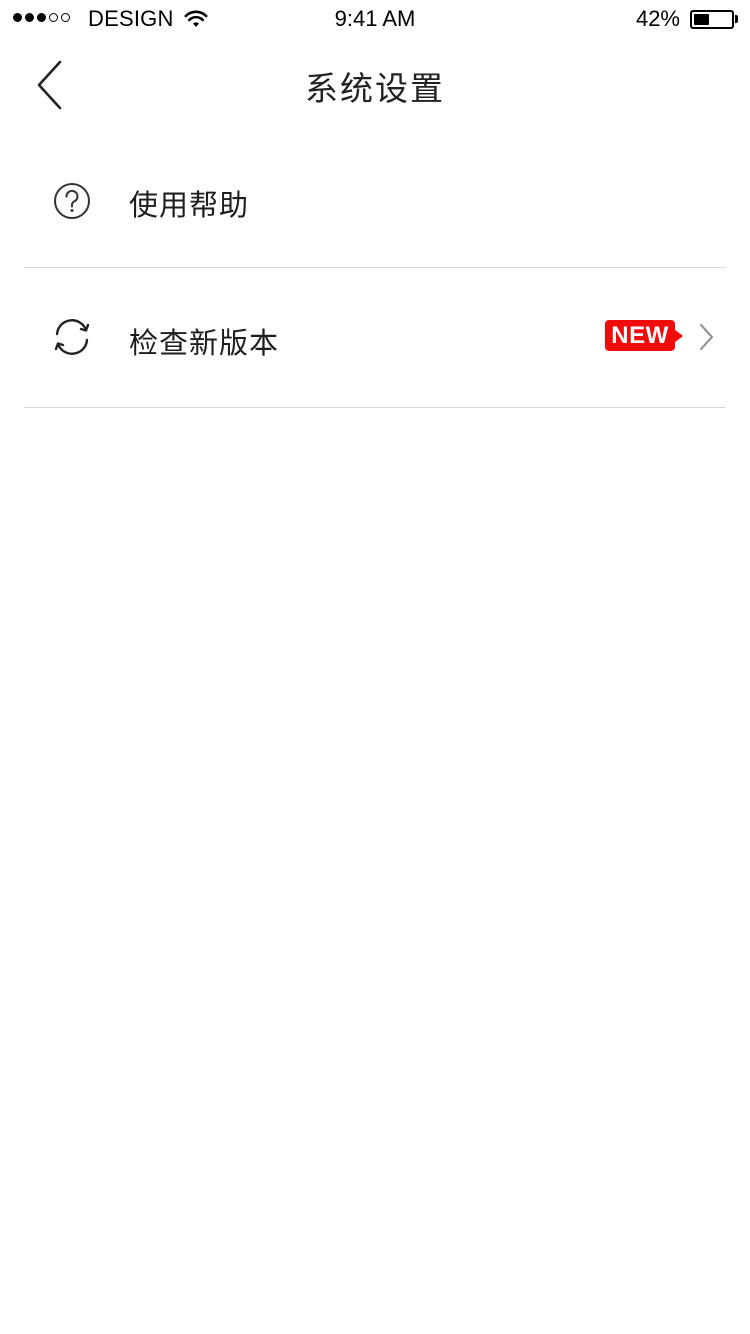 Image resolution: width=750 pixels, height=1334 pixels. What do you see at coordinates (706, 337) in the screenshot?
I see `chevron-right-icon` at bounding box center [706, 337].